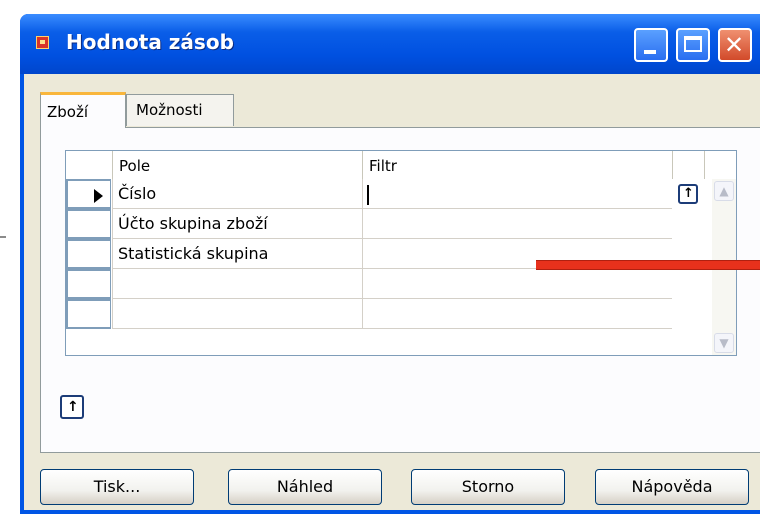  Describe the element at coordinates (237, 224) in the screenshot. I see `cell-pole: Účto skupina zboží` at that location.